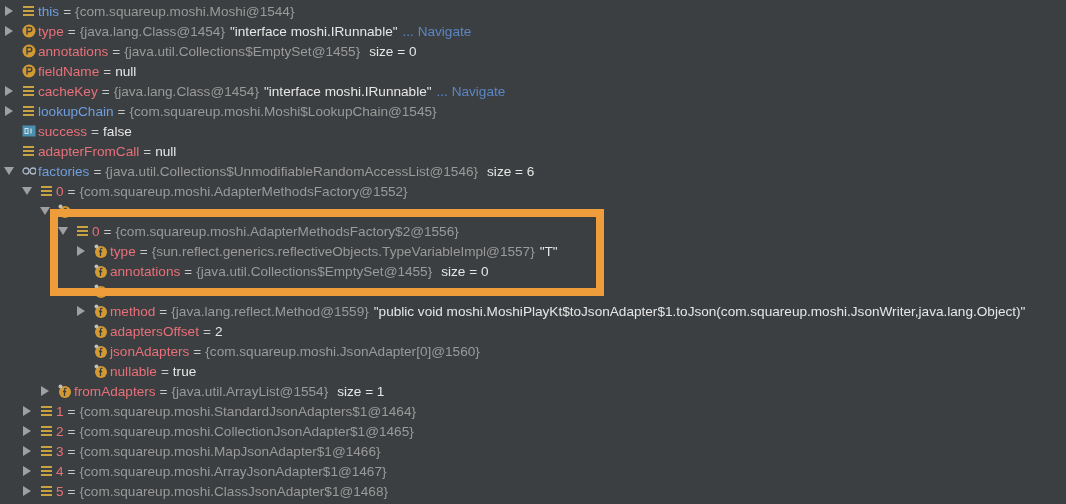 The height and width of the screenshot is (504, 1066). I want to click on variable-name: adaptersOffset, so click(154, 331).